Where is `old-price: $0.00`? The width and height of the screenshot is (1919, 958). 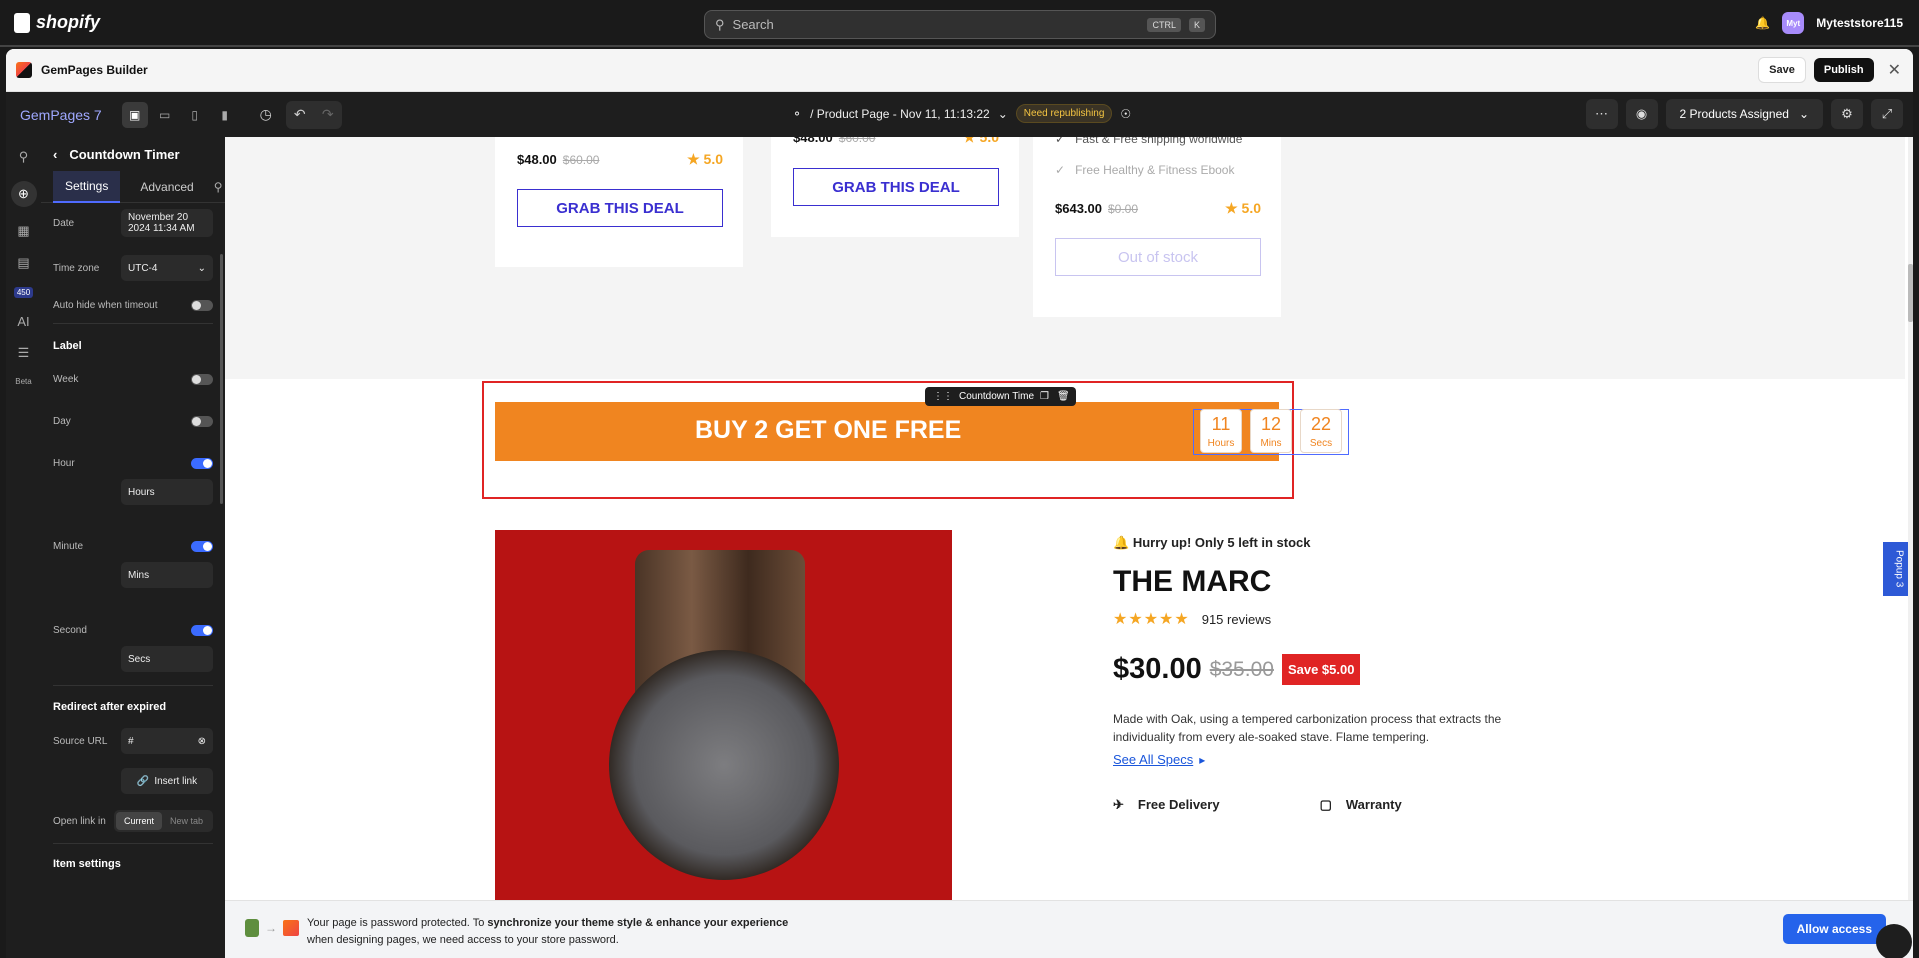 old-price: $0.00 is located at coordinates (1123, 209).